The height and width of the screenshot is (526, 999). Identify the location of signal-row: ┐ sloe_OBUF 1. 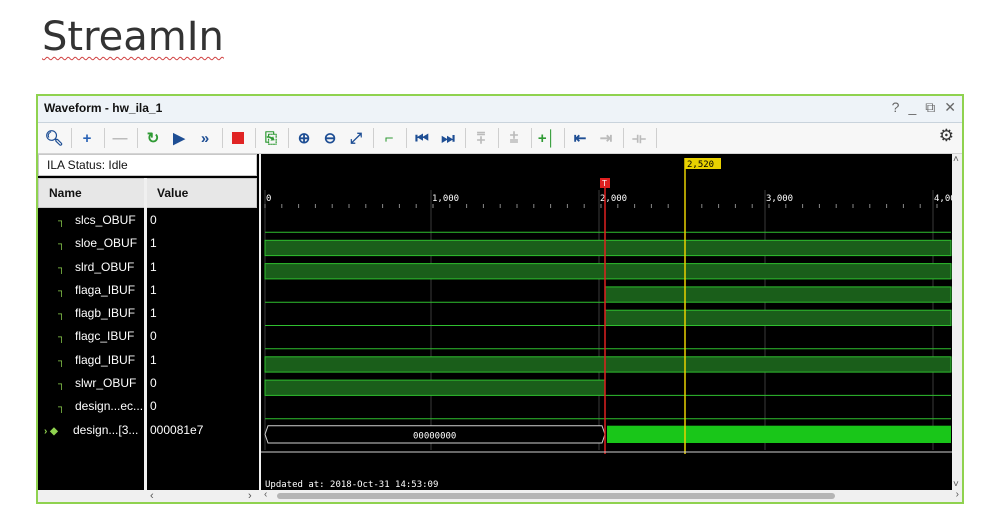
(148, 243).